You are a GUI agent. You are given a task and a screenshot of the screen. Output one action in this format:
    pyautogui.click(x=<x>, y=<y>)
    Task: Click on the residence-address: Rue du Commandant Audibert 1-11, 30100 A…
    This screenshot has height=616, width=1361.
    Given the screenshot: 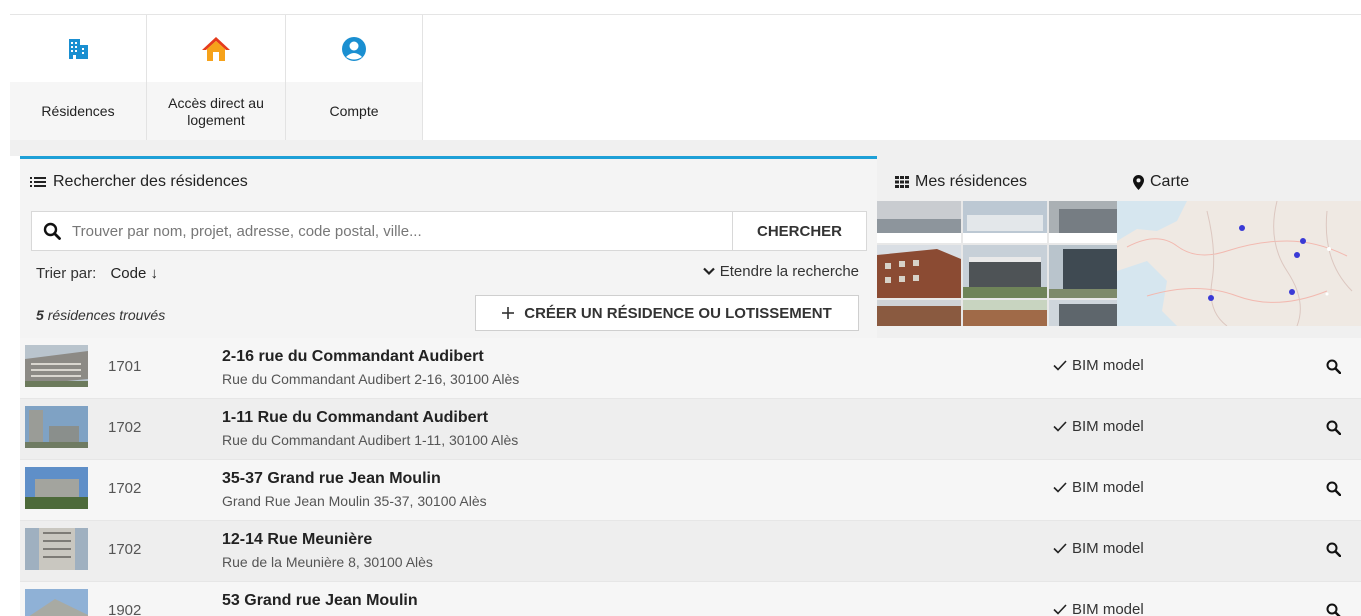 What is the action you would take?
    pyautogui.click(x=370, y=440)
    